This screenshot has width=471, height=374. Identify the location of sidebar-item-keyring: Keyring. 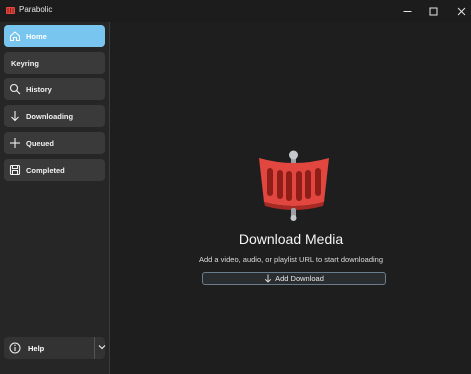
(54, 63).